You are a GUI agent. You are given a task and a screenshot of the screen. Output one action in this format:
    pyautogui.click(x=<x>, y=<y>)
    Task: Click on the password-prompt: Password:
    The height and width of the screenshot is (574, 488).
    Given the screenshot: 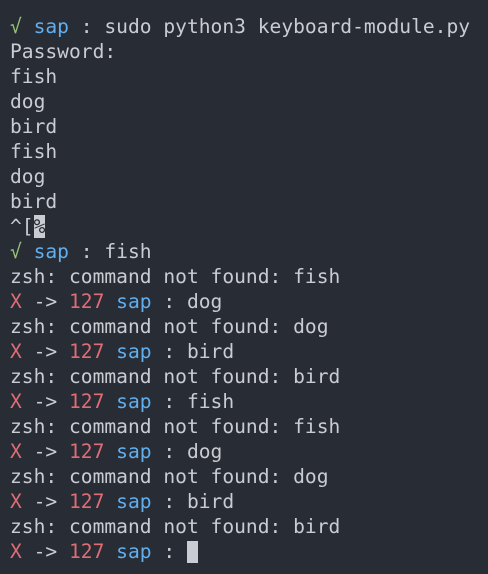 What is the action you would take?
    pyautogui.click(x=63, y=51)
    